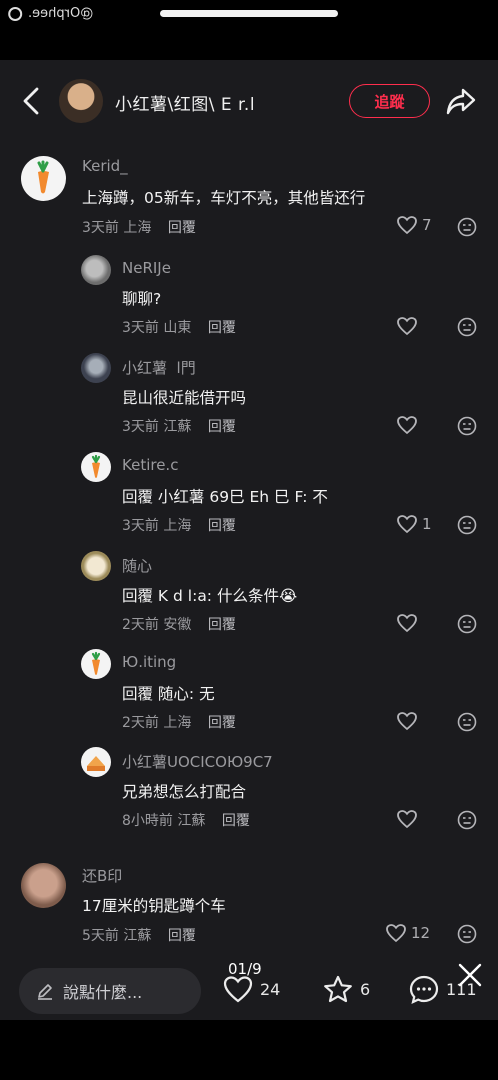 This screenshot has width=498, height=1080. What do you see at coordinates (338, 989) in the screenshot?
I see `star-icon` at bounding box center [338, 989].